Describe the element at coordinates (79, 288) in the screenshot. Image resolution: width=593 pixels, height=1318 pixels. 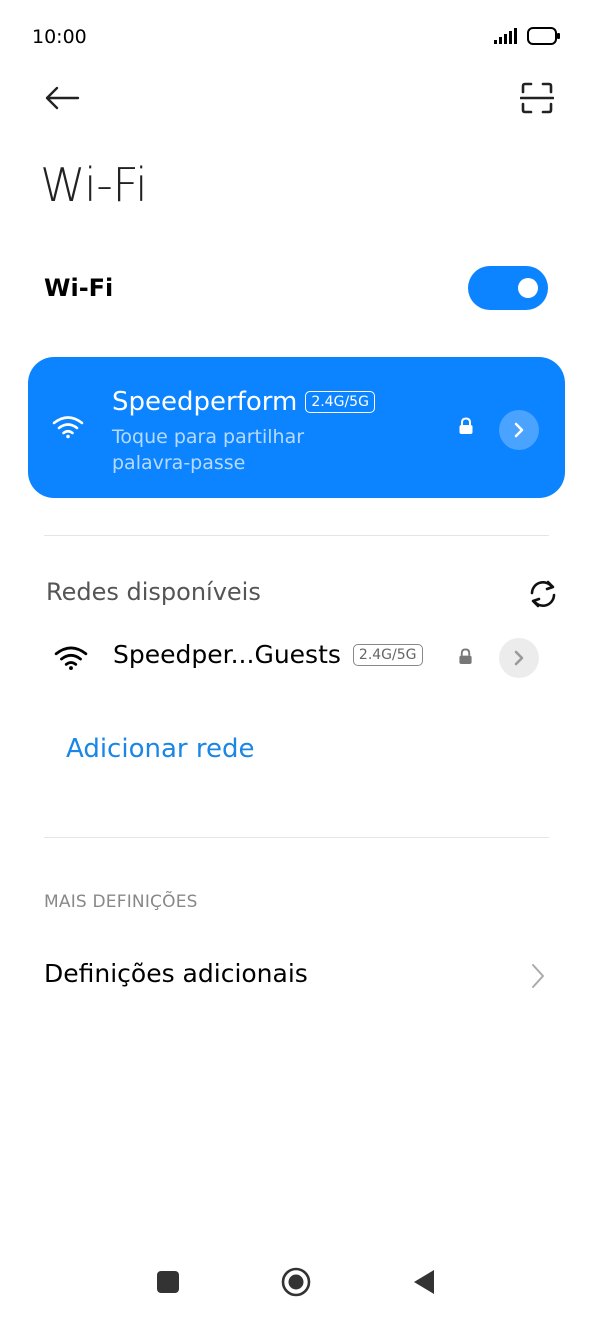
I see `wifi-toggle-label: Wi-Fi` at that location.